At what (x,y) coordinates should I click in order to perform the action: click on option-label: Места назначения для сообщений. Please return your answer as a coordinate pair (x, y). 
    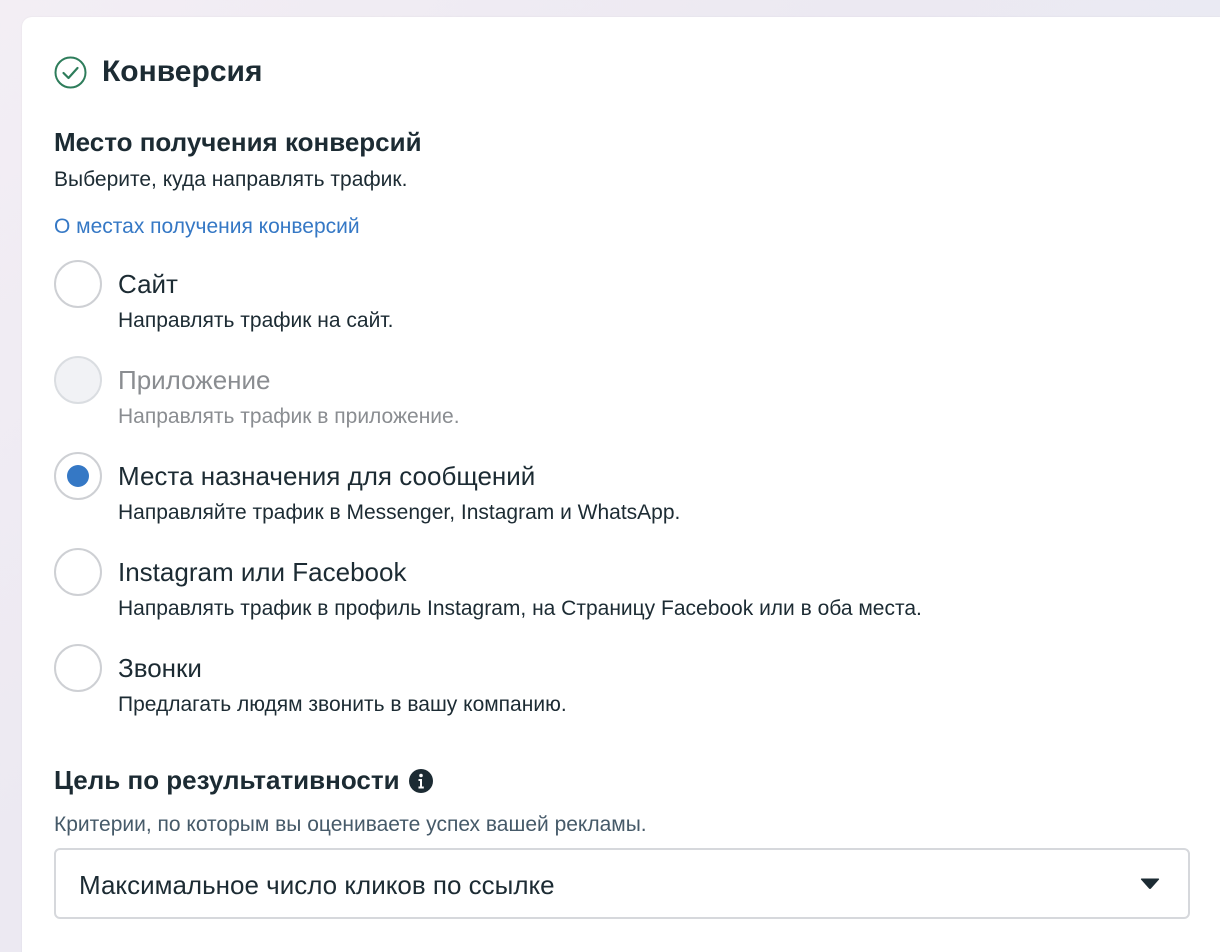
    Looking at the image, I should click on (327, 476).